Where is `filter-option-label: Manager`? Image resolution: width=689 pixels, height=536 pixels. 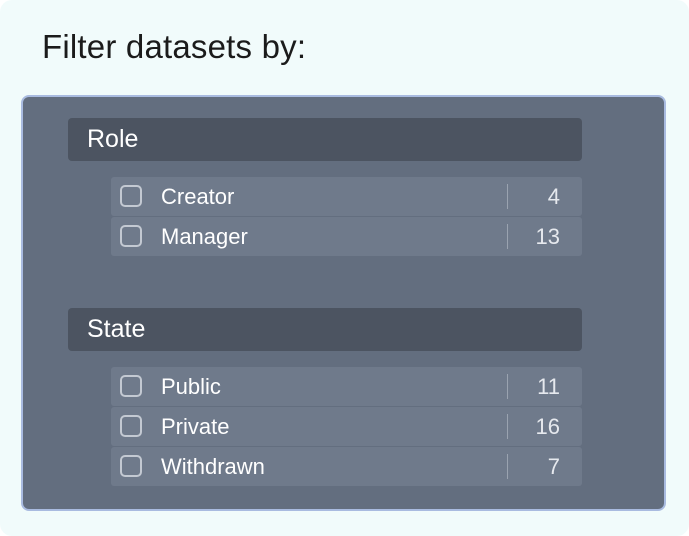
filter-option-label: Manager is located at coordinates (204, 236).